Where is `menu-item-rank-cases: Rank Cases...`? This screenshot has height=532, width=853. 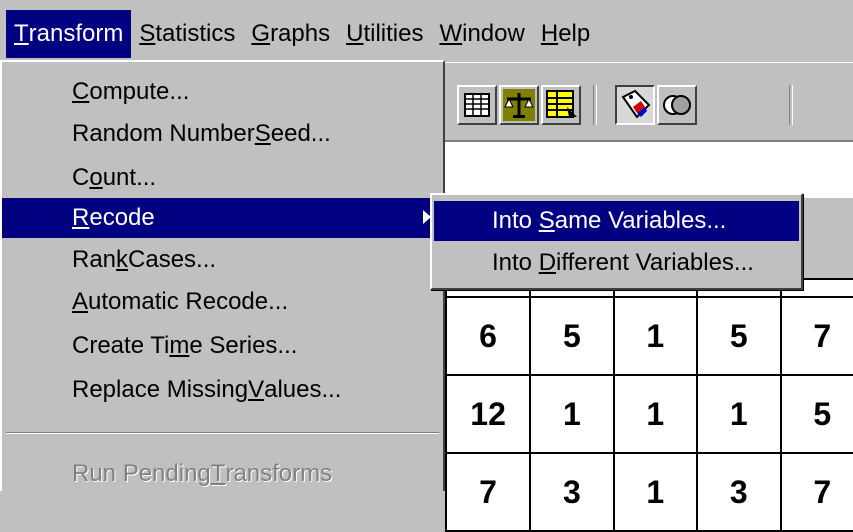 menu-item-rank-cases: Rank Cases... is located at coordinates (222, 260).